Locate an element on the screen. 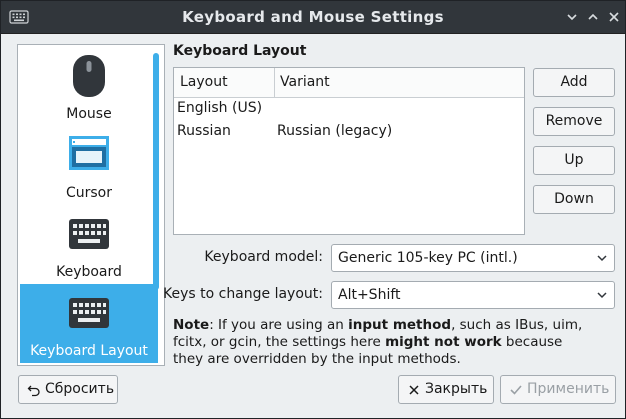 Image resolution: width=626 pixels, height=419 pixels. reset-button-label: Сбросить is located at coordinates (80, 389).